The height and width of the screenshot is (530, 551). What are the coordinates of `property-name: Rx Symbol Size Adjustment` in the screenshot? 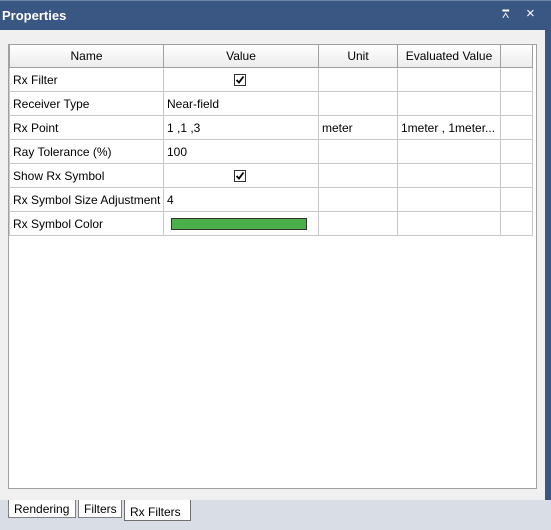 It's located at (86, 199).